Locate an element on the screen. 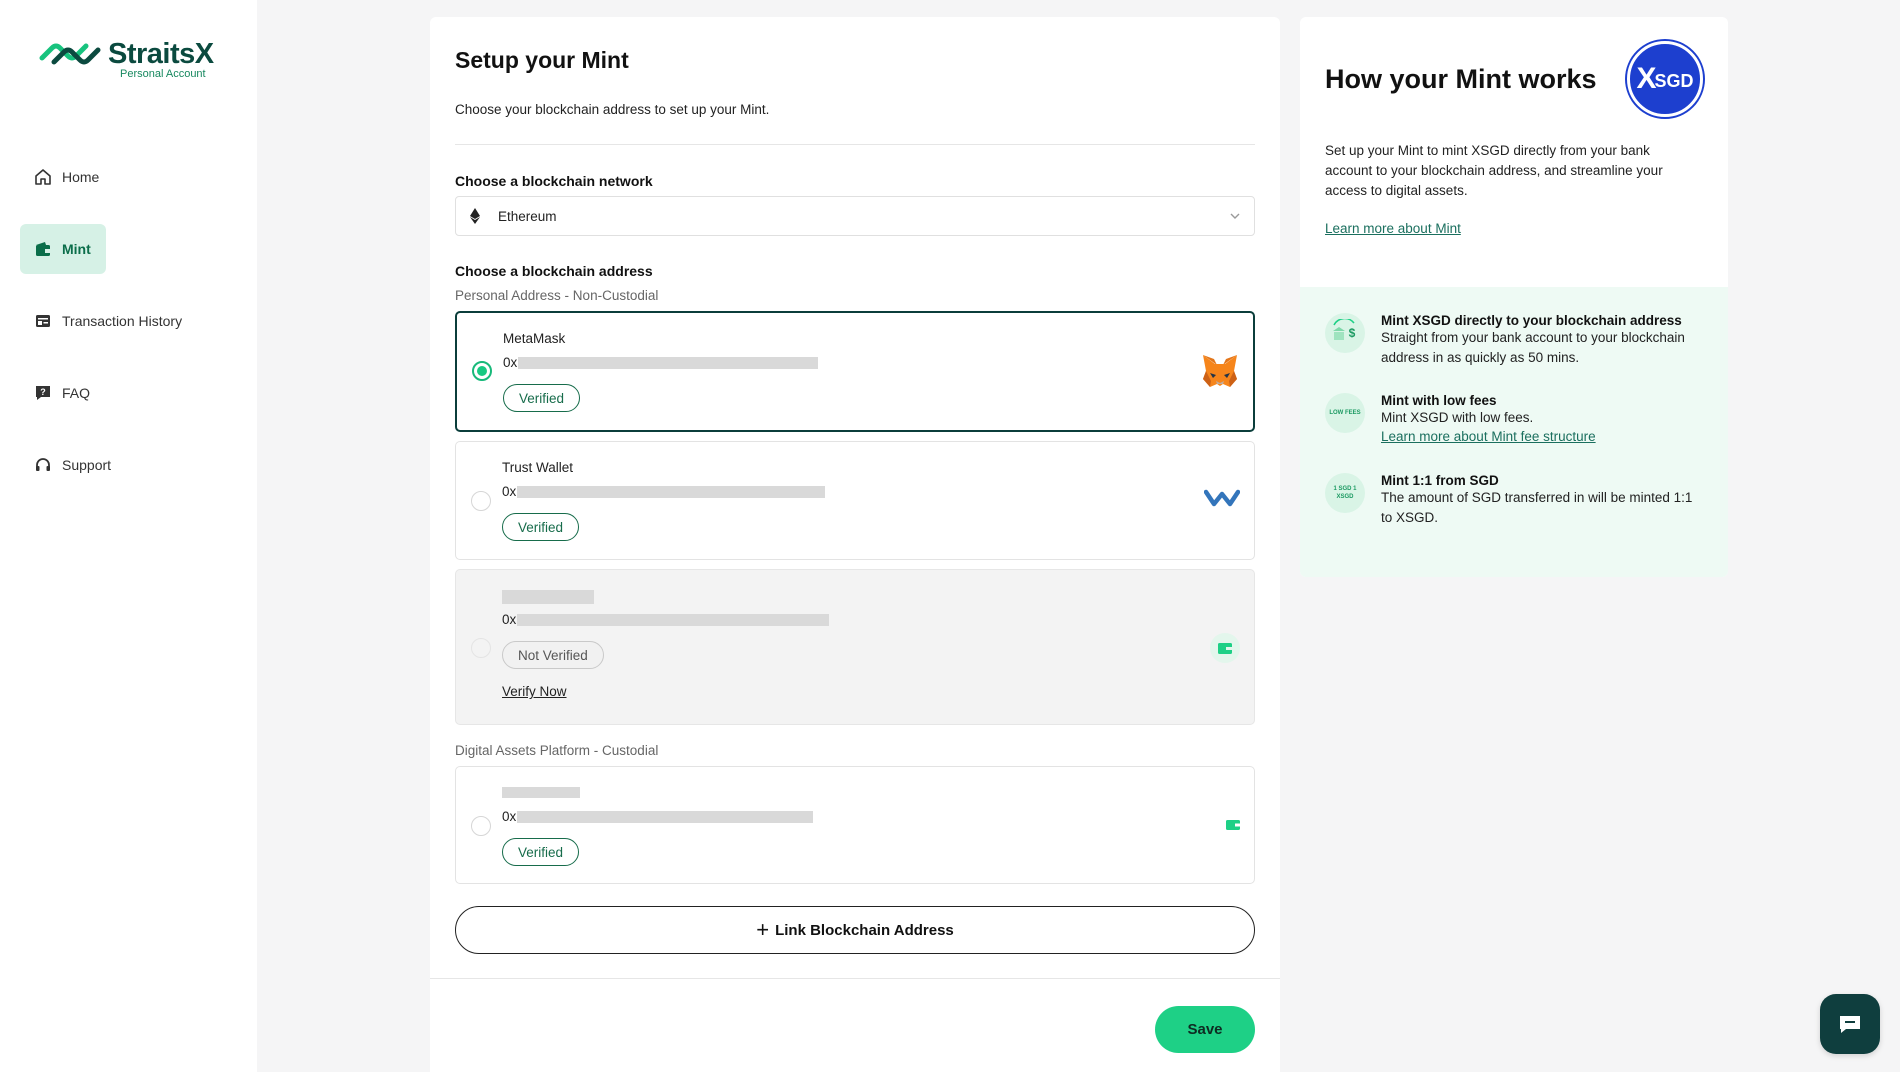 The height and width of the screenshot is (1072, 1900). wallet-name: Trust Wallet is located at coordinates (538, 467).